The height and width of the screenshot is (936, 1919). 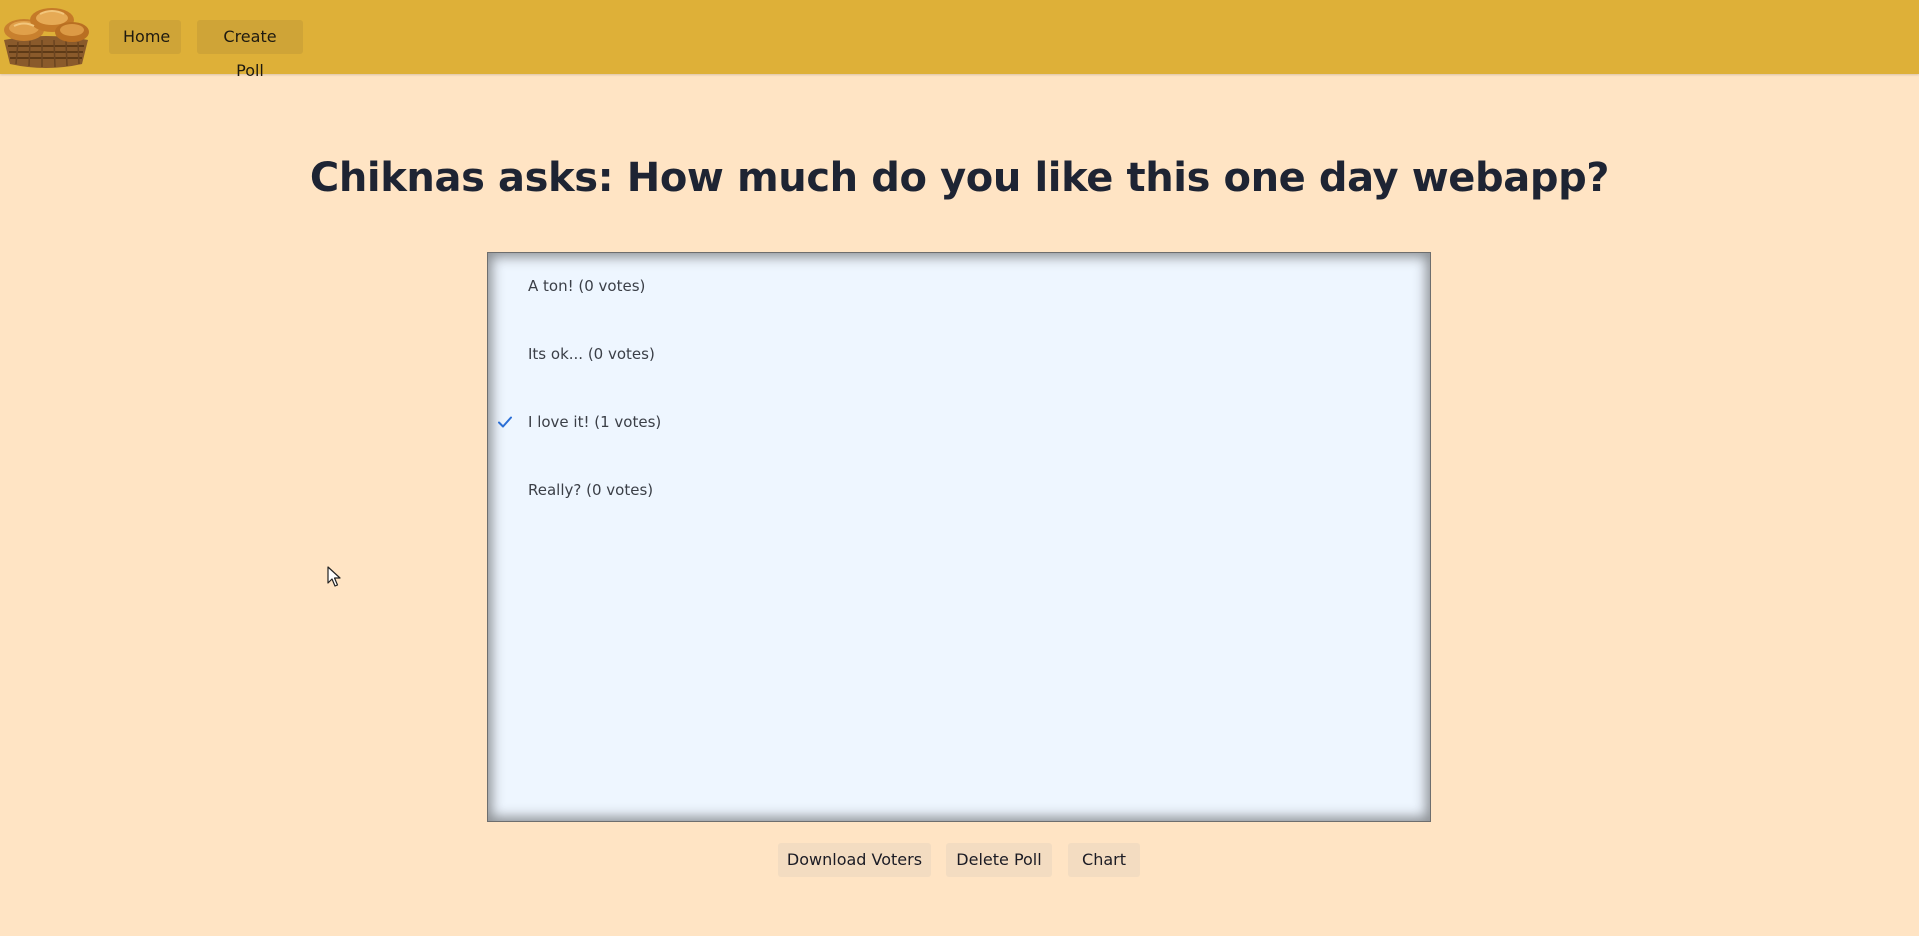 I want to click on mouse-cursor-icon, so click(x=335, y=577).